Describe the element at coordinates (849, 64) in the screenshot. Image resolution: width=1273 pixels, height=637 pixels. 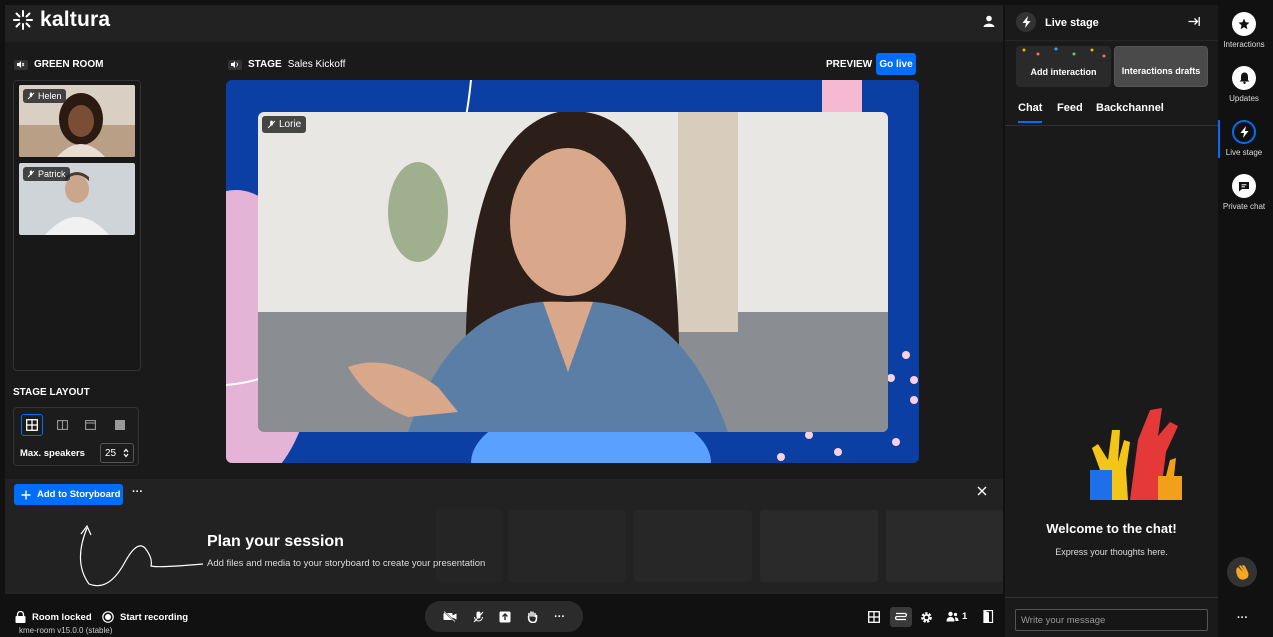
I see `preview-label: PREVIEW` at that location.